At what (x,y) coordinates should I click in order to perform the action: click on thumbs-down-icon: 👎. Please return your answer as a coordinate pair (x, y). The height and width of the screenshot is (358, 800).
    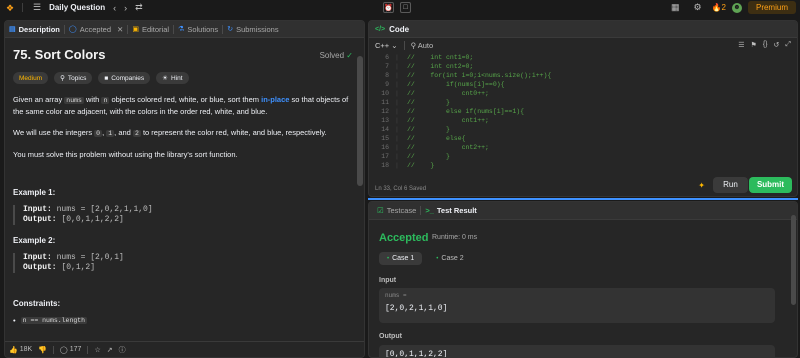
    Looking at the image, I should click on (42, 350).